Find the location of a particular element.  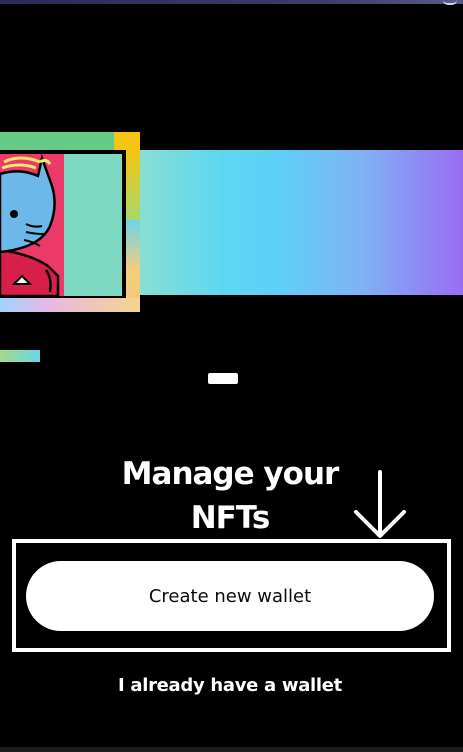

down-arrow-icon is located at coordinates (380, 504).